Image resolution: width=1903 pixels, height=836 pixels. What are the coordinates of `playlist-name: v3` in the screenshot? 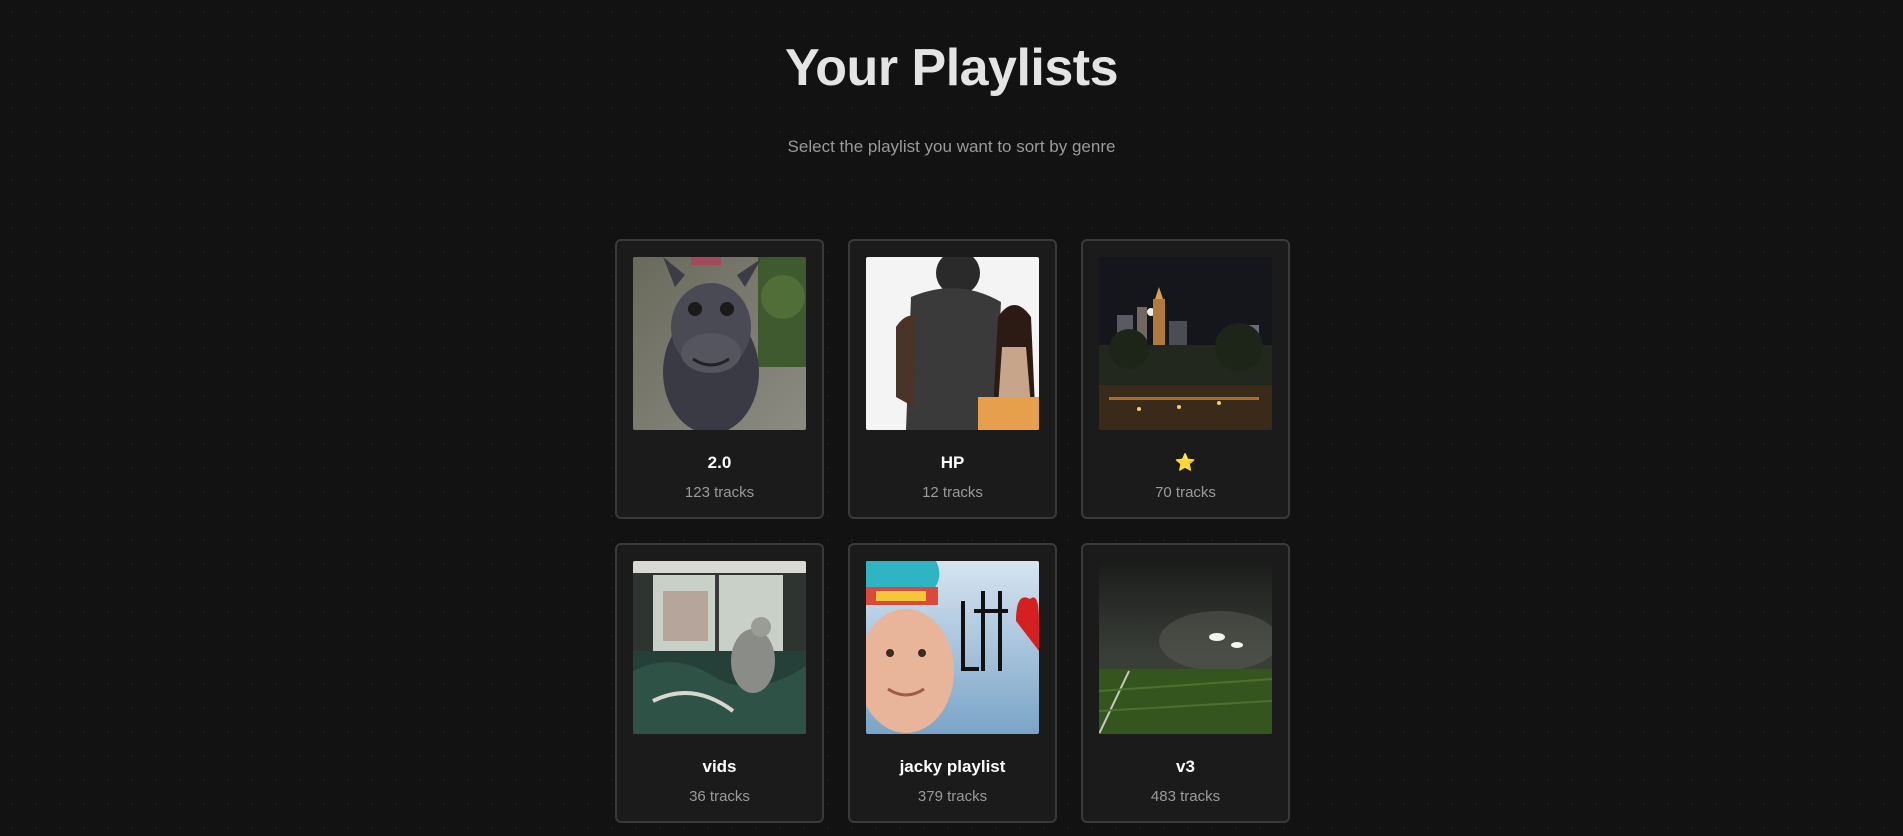 It's located at (1185, 766).